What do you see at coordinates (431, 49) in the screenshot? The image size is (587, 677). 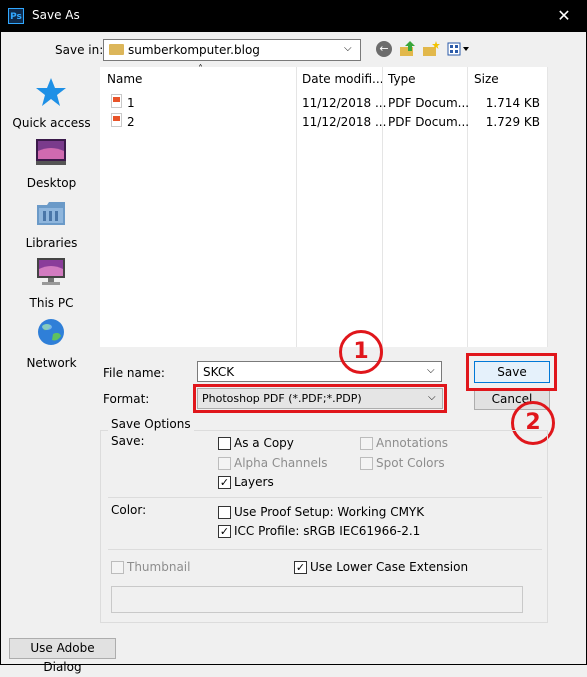 I see `new-folder-icon` at bounding box center [431, 49].